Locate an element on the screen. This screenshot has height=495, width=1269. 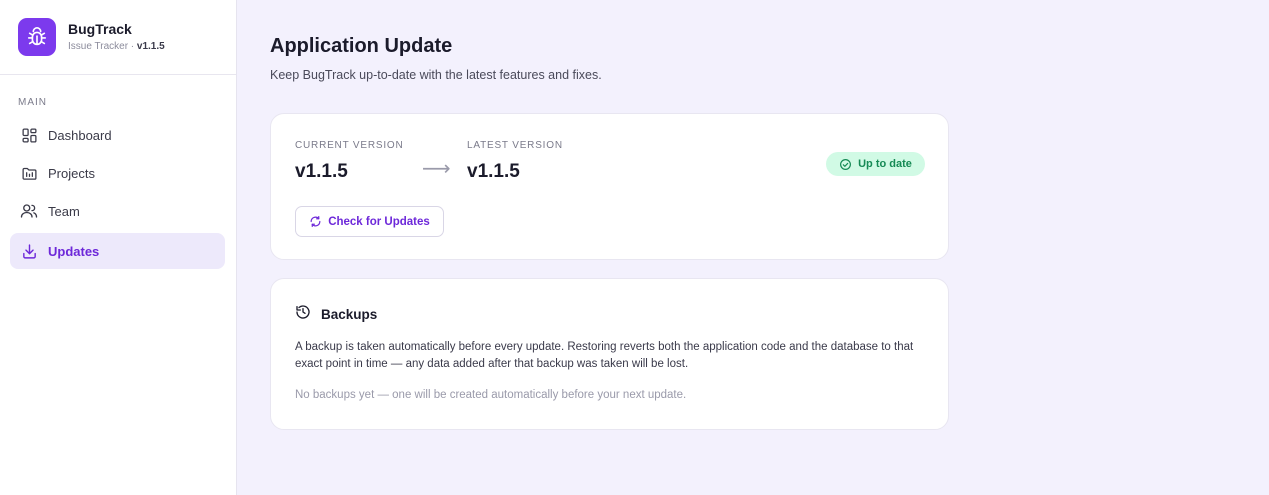
check-for-updates-label: Check for Updates is located at coordinates (379, 221).